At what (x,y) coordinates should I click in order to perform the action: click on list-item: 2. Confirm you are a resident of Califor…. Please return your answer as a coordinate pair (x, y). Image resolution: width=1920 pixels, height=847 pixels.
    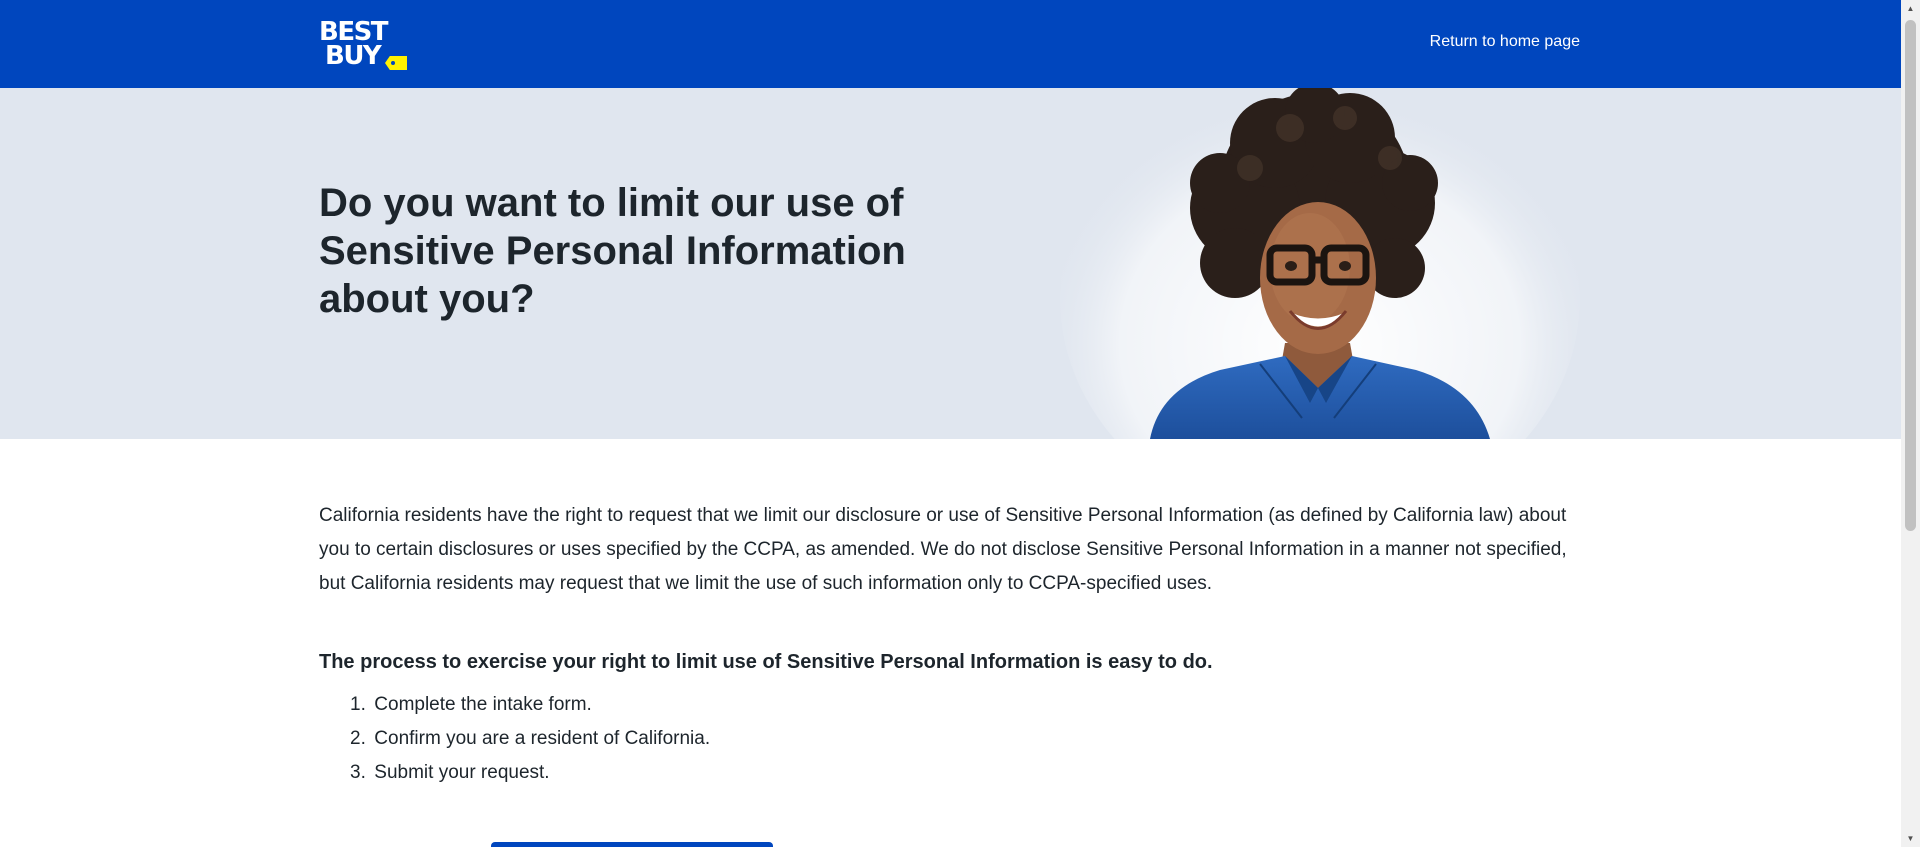
    Looking at the image, I should click on (965, 739).